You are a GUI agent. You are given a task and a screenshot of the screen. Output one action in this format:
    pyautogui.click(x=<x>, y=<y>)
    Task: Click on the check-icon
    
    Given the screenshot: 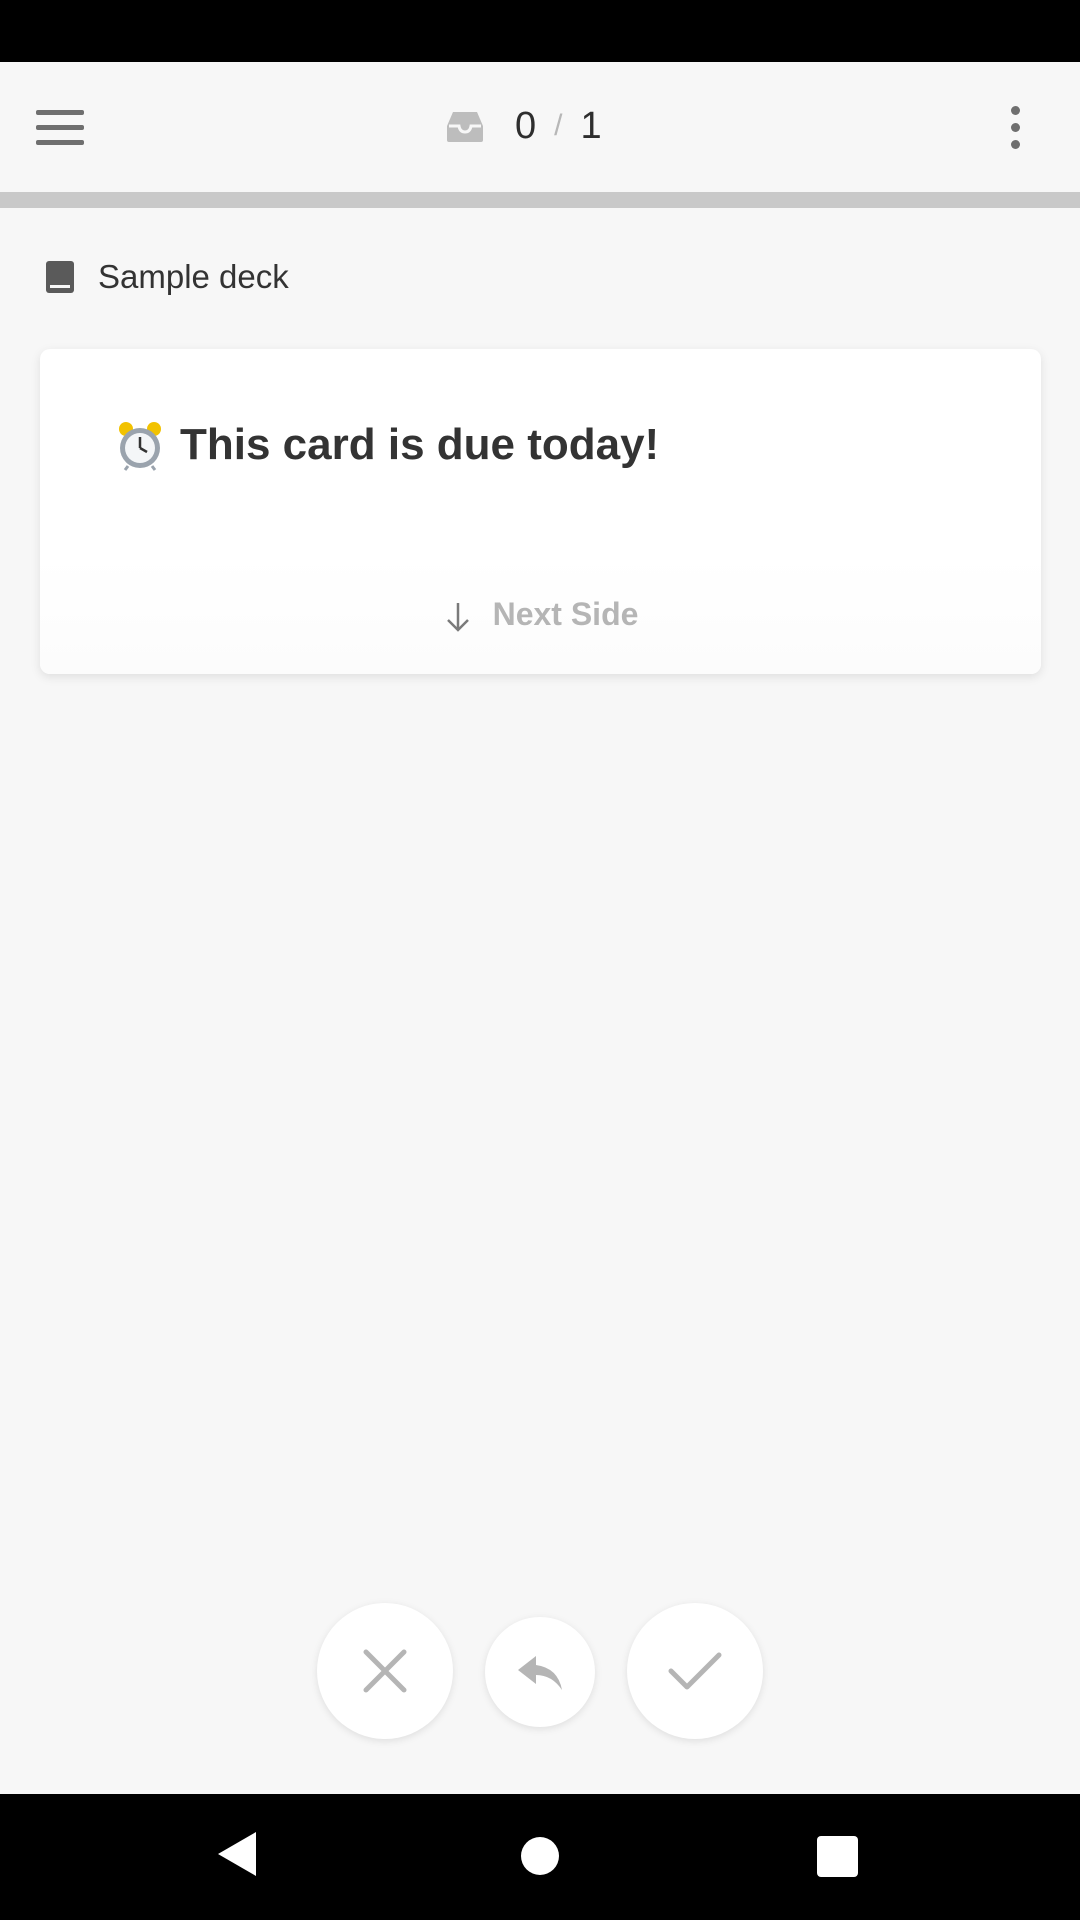 What is the action you would take?
    pyautogui.click(x=695, y=1671)
    